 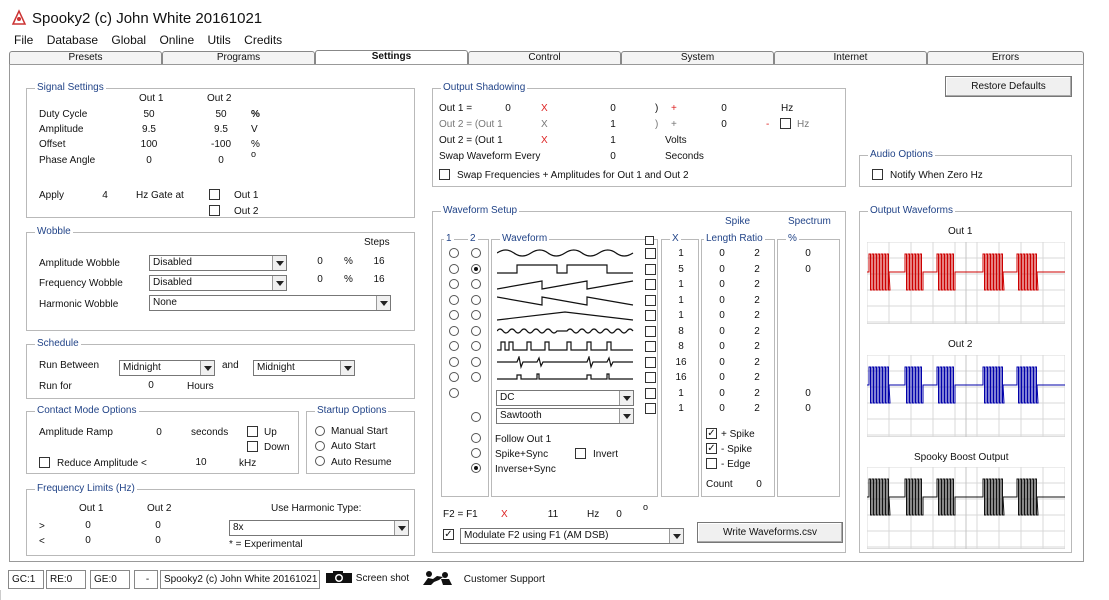 I want to click on duty-cycle-out1: 50, so click(x=149, y=115).